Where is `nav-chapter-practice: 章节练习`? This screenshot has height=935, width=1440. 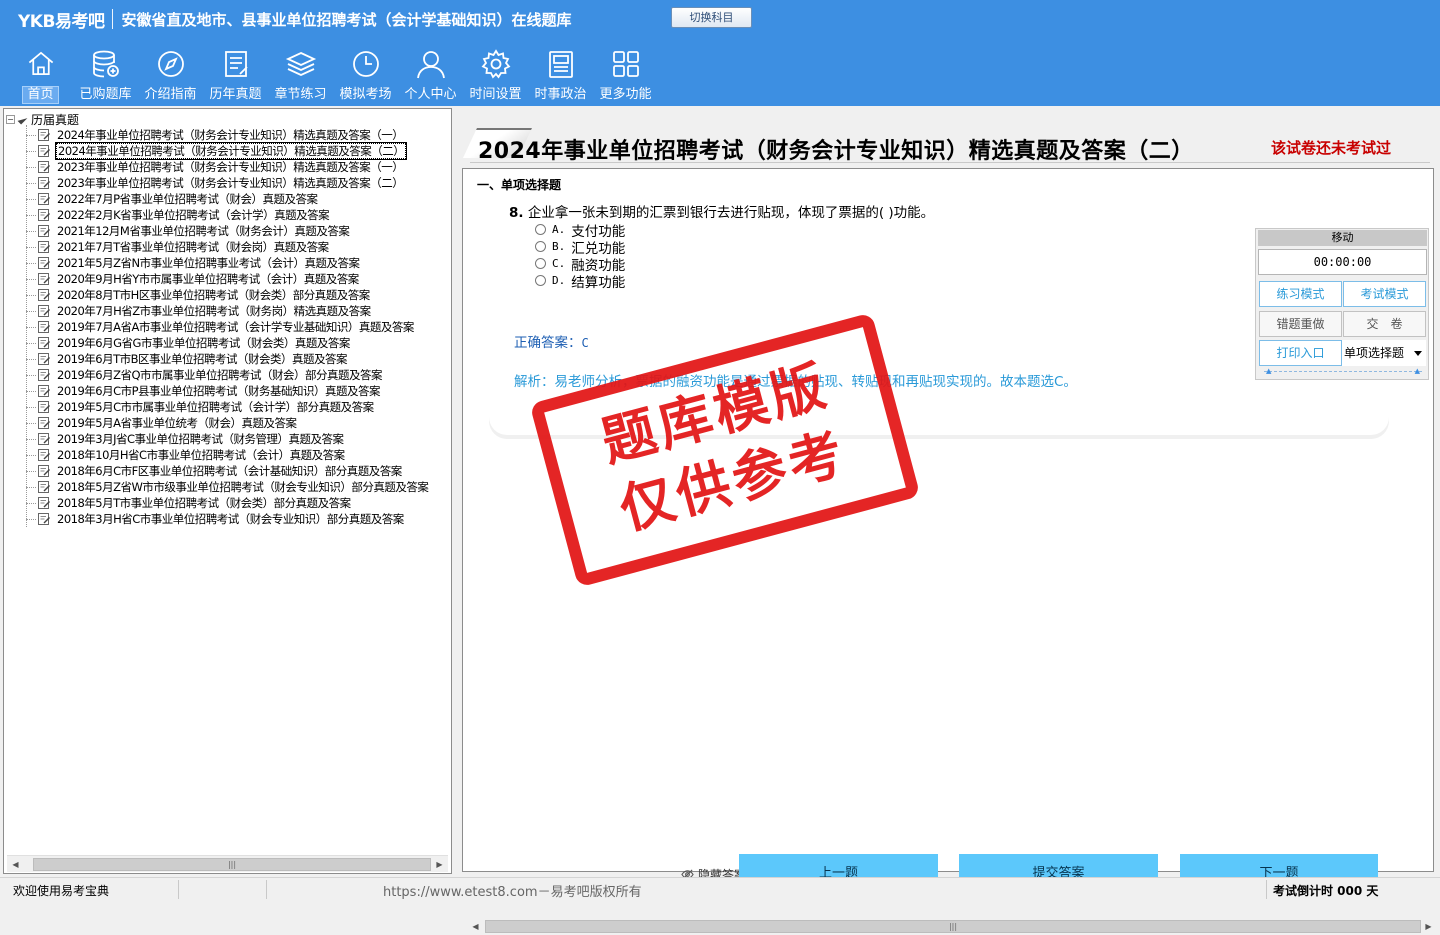 nav-chapter-practice: 章节练习 is located at coordinates (300, 74).